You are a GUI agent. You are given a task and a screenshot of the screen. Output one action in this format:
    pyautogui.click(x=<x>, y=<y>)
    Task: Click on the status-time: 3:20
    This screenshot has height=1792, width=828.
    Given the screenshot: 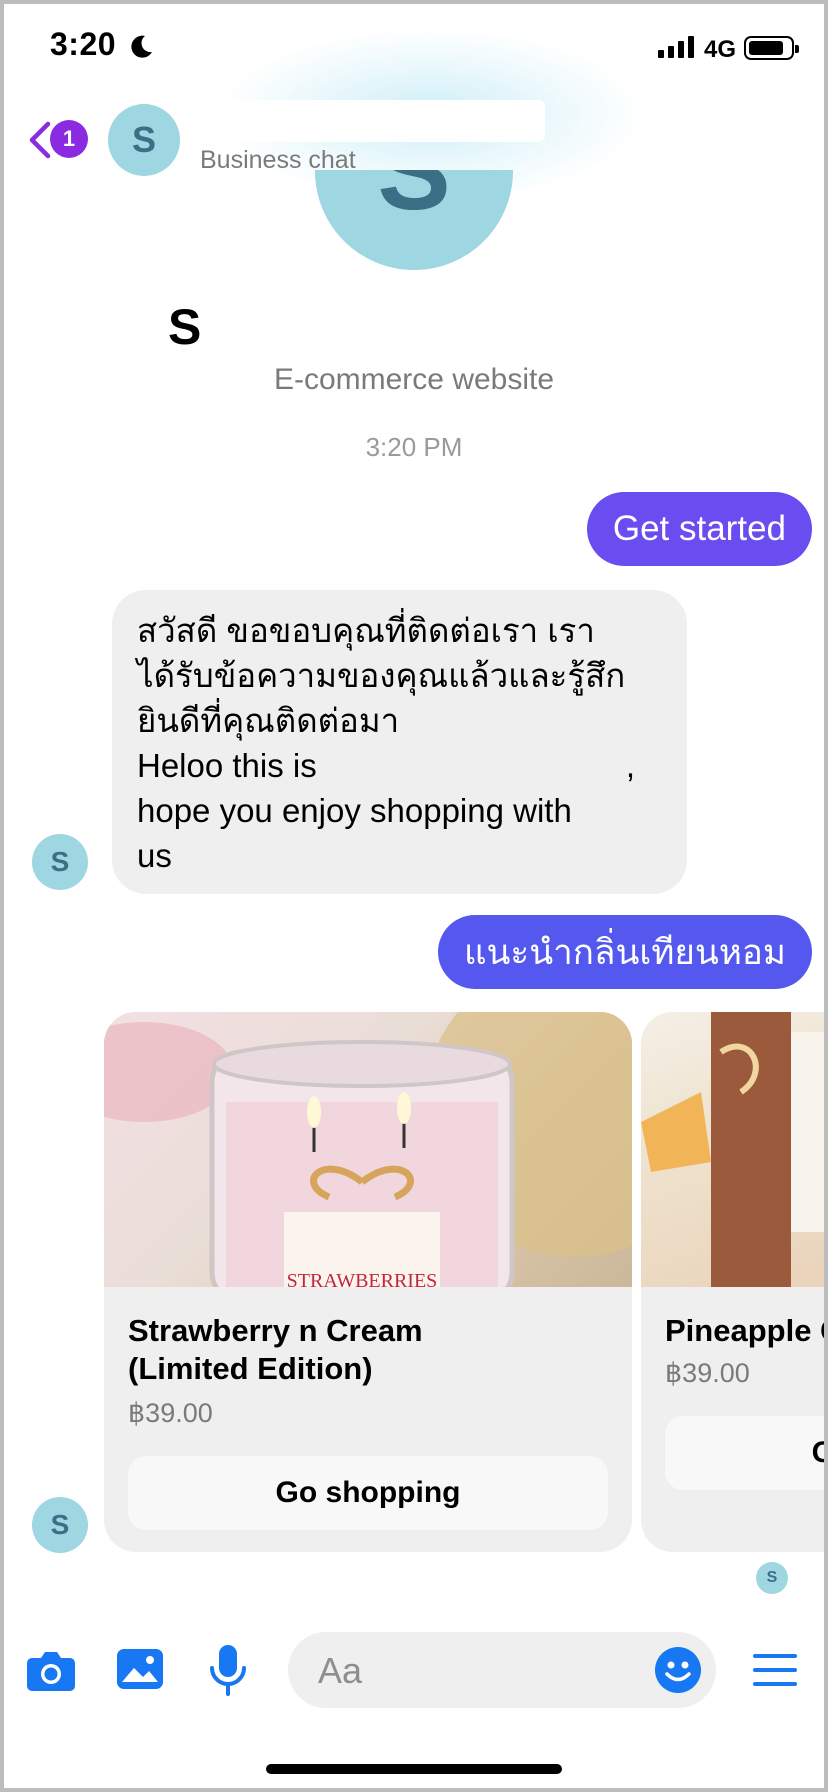 What is the action you would take?
    pyautogui.click(x=83, y=44)
    